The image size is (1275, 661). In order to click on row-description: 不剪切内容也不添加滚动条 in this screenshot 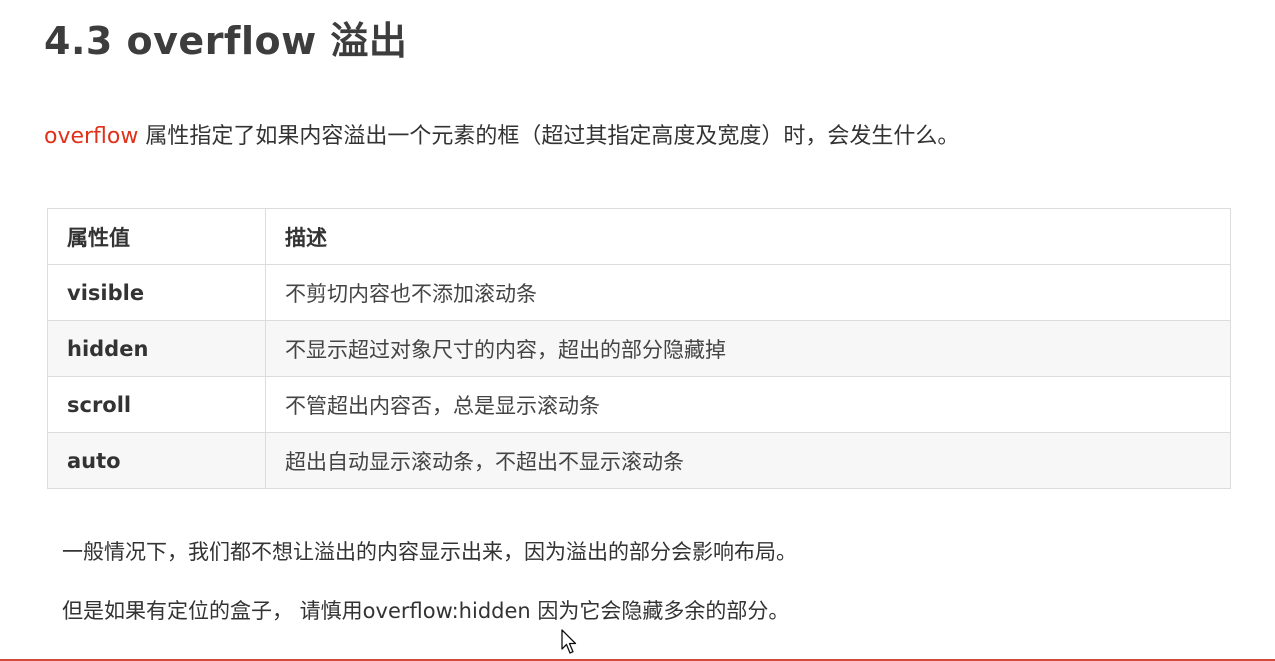, I will do `click(748, 292)`.